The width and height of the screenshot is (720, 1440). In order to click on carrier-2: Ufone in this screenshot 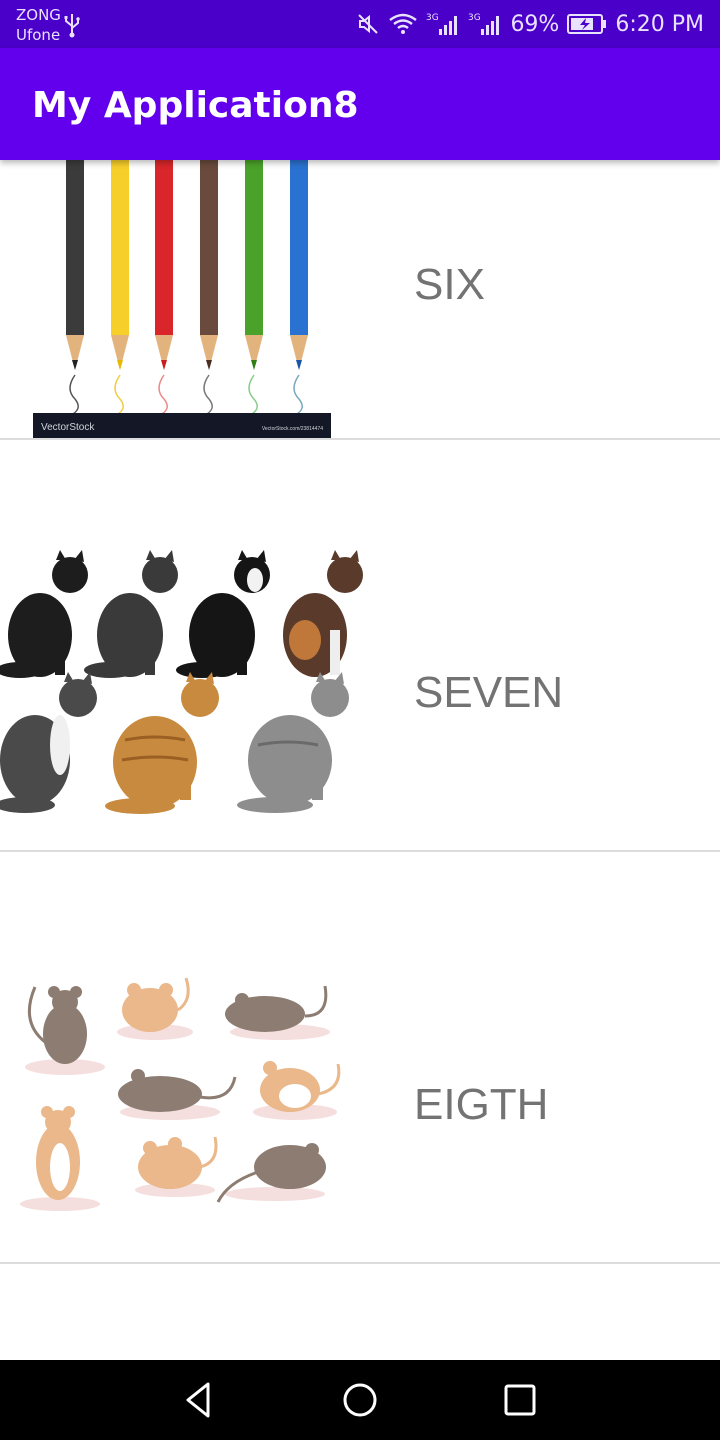, I will do `click(38, 35)`.